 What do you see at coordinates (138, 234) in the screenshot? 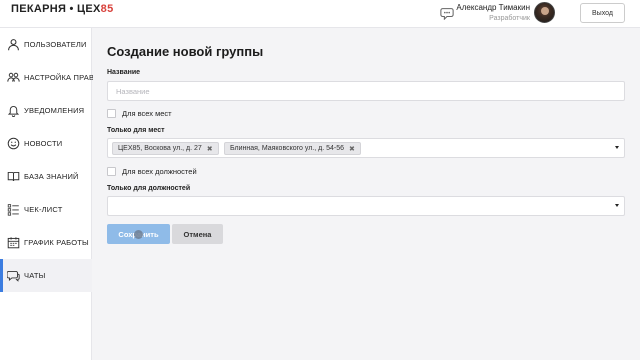
I see `mouse-cursor` at bounding box center [138, 234].